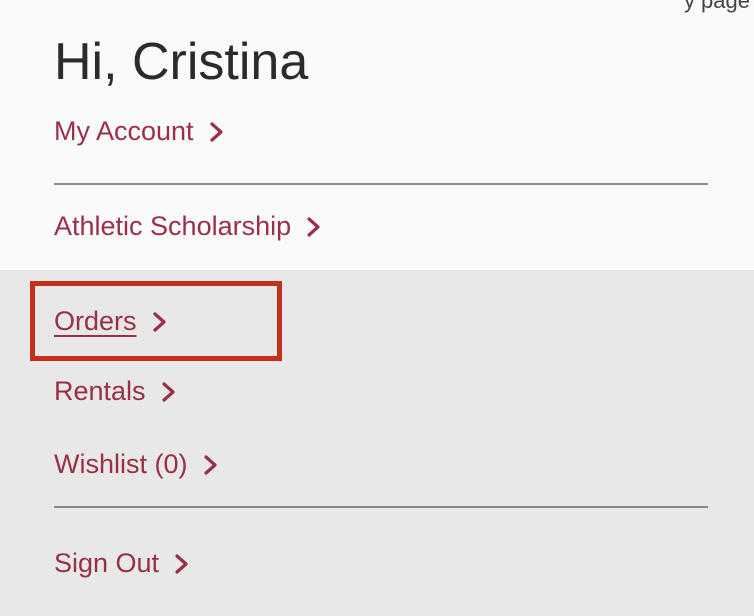 The width and height of the screenshot is (754, 616). I want to click on athletic-scholarship-label: Athletic Scholarship, so click(173, 226).